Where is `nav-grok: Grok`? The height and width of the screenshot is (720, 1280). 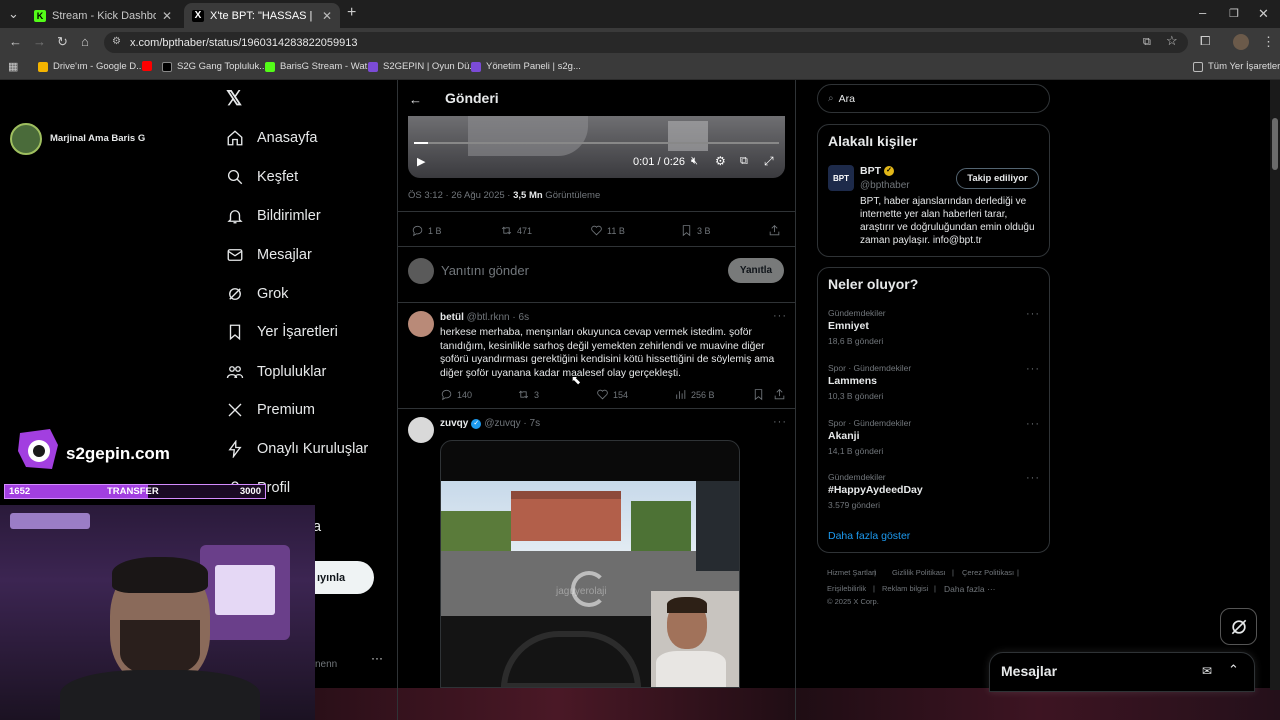
nav-grok: Grok is located at coordinates (257, 294).